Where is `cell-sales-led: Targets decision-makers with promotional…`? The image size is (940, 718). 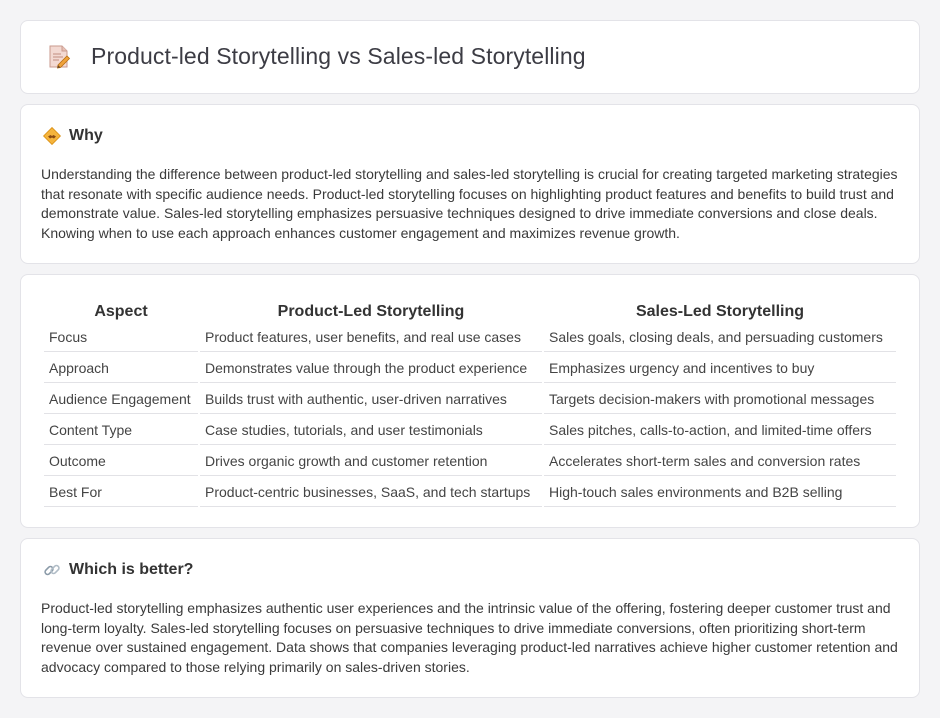 cell-sales-led: Targets decision-makers with promotional… is located at coordinates (720, 399).